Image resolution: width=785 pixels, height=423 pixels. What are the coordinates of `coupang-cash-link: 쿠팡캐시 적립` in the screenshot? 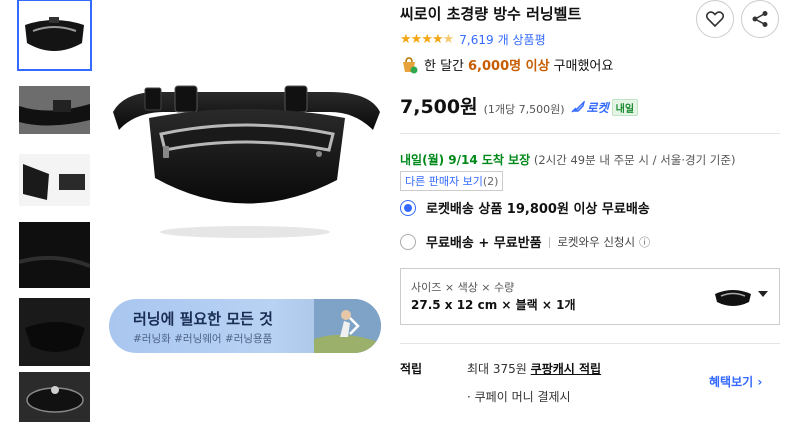 It's located at (566, 369).